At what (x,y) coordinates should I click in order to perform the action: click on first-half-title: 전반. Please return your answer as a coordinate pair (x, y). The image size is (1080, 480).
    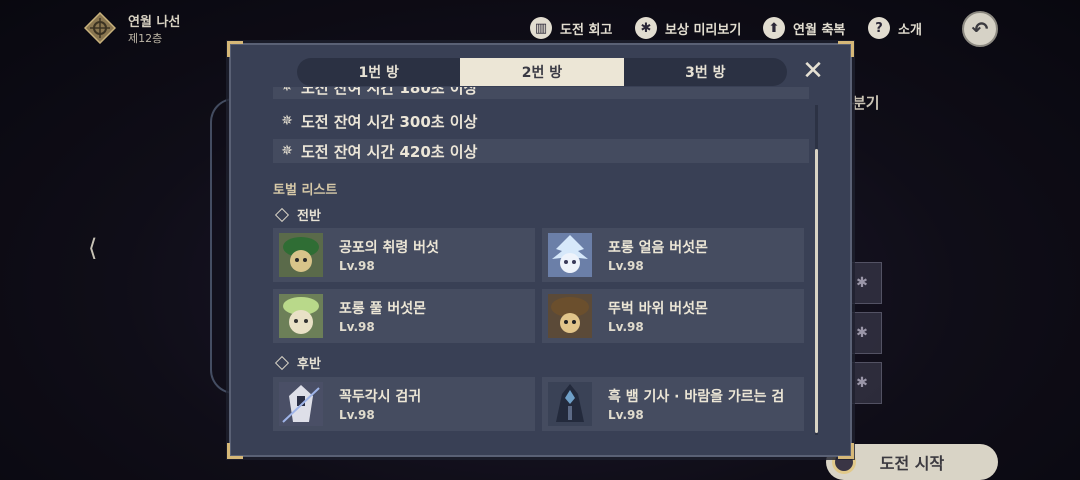
    Looking at the image, I should click on (297, 214).